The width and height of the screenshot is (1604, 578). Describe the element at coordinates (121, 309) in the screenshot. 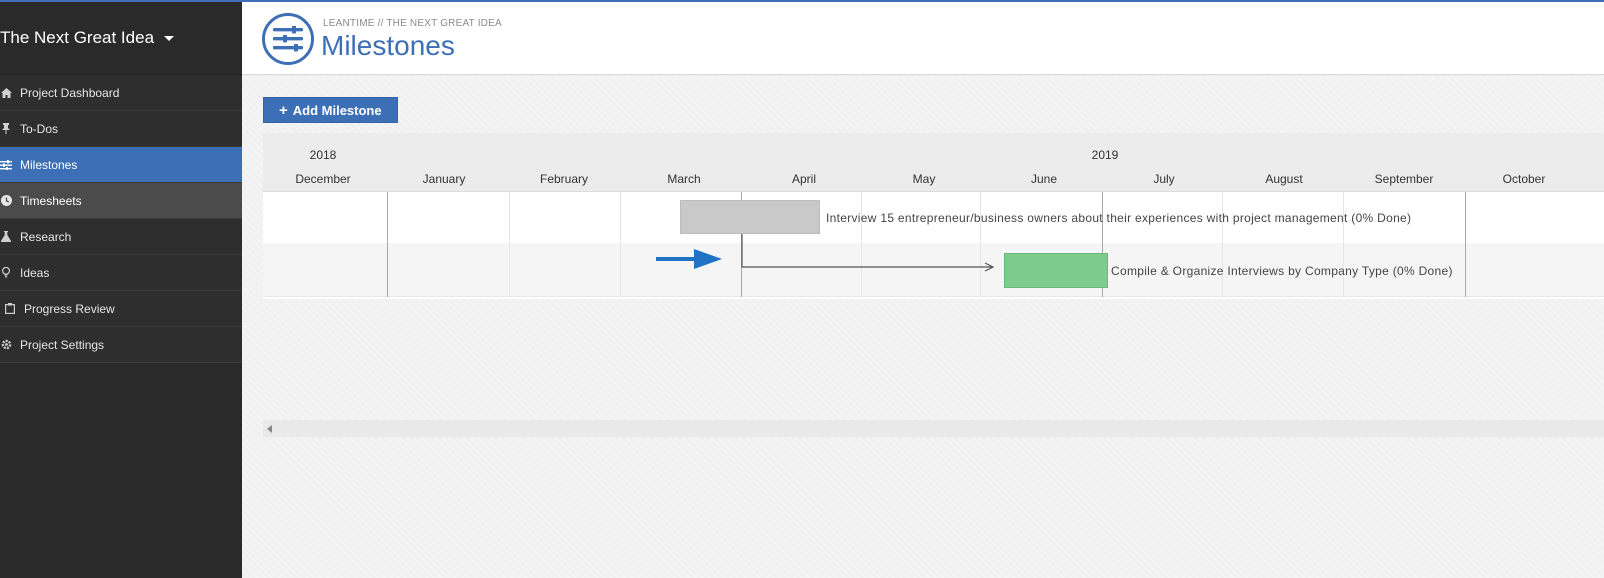

I see `sidebar-item-progress-review: Progress Review` at that location.